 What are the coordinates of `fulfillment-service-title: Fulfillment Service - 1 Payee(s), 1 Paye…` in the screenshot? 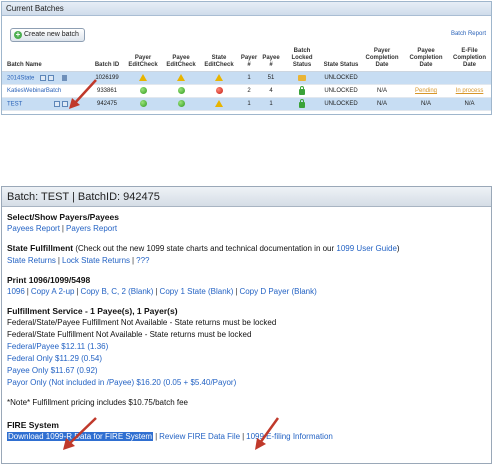 It's located at (92, 311).